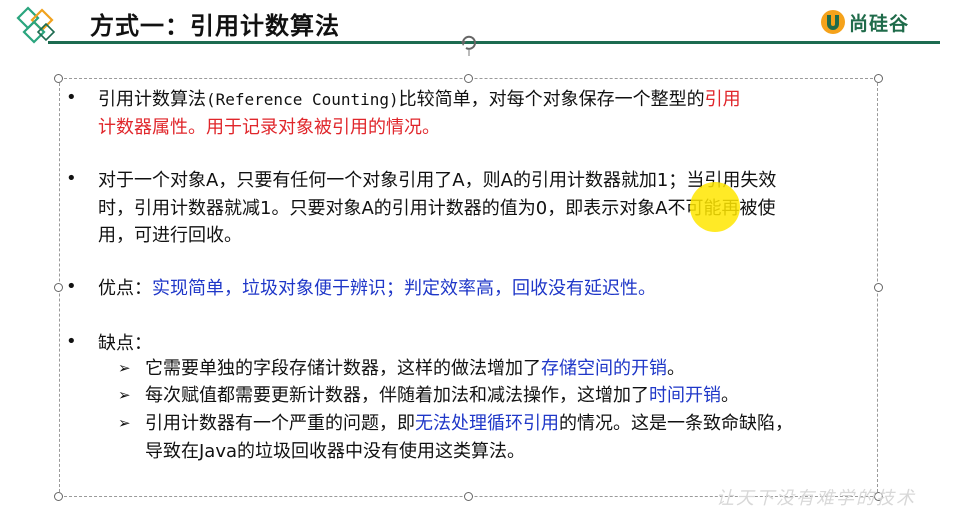 This screenshot has width=957, height=511. I want to click on highlight-blue-text: 存储空间的开销, so click(604, 368).